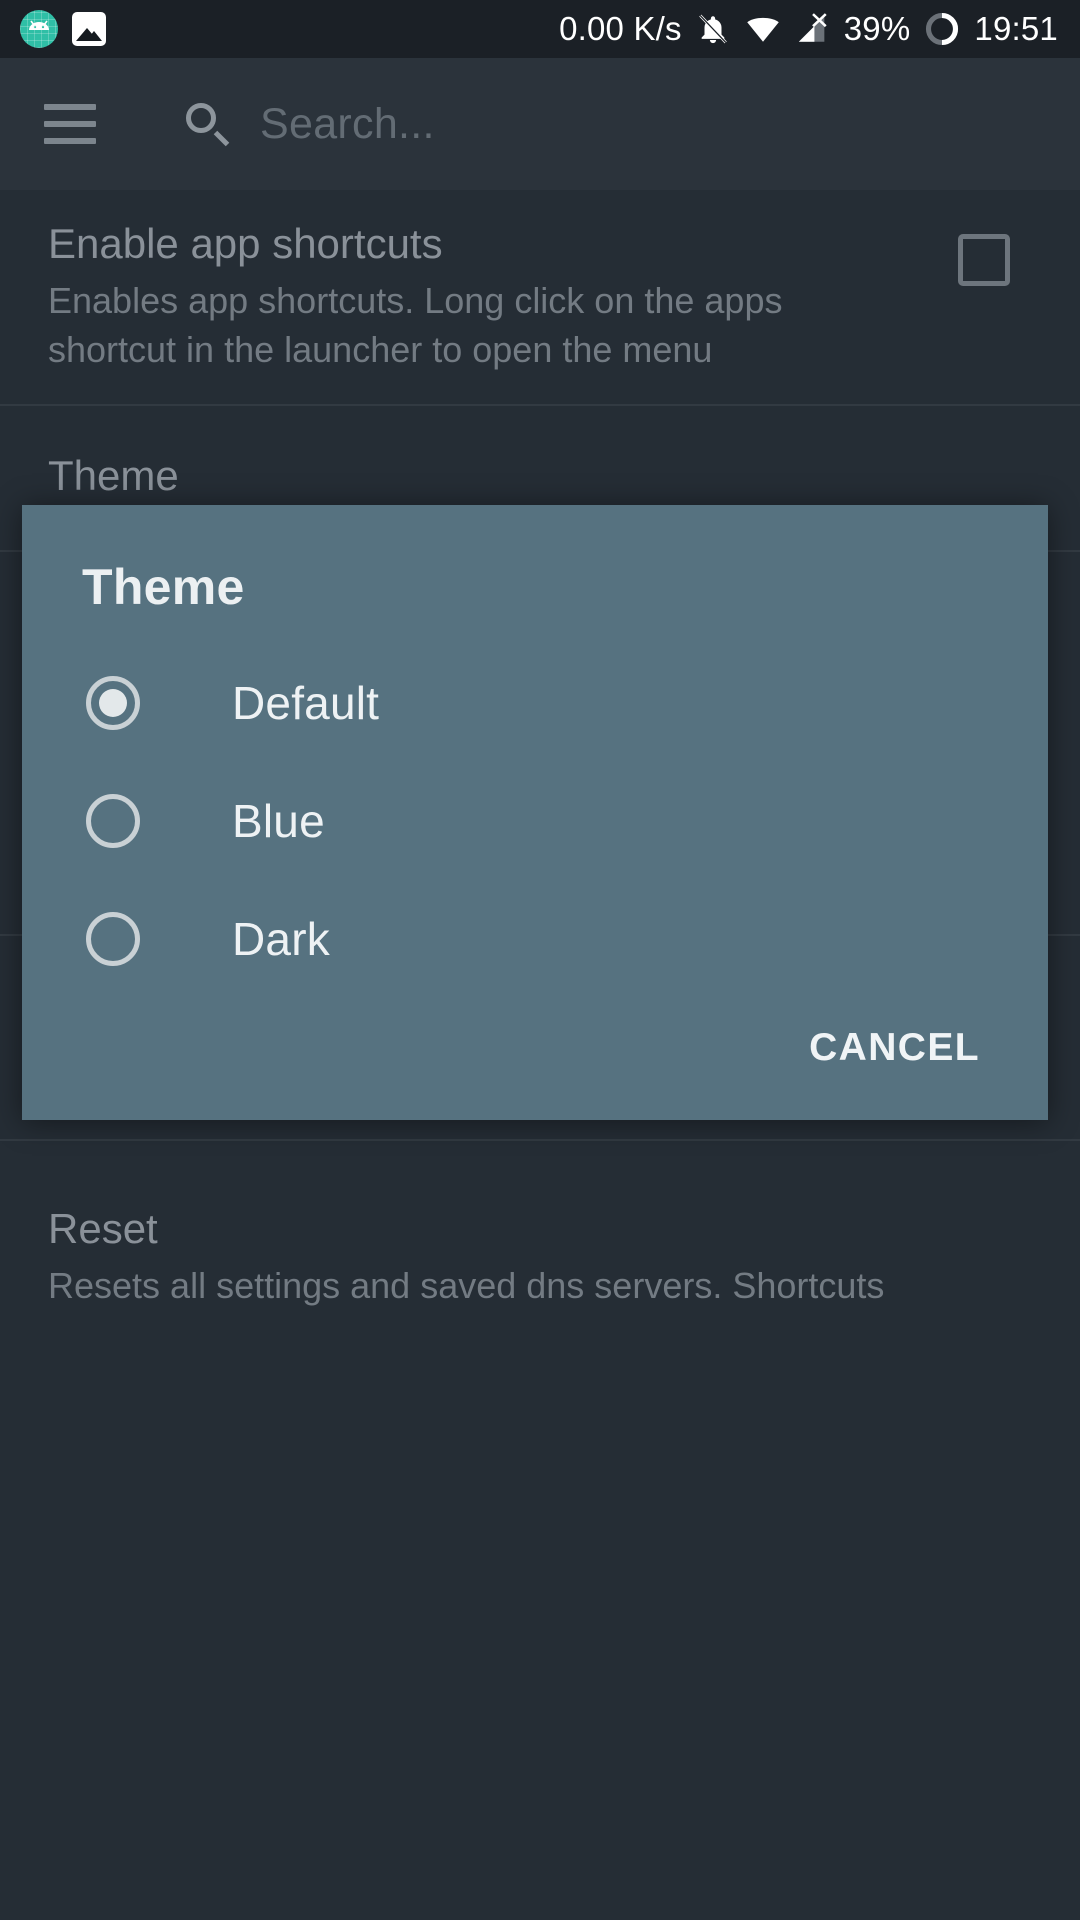  Describe the element at coordinates (620, 28) in the screenshot. I see `network-speed-label: 0.00 K/s` at that location.